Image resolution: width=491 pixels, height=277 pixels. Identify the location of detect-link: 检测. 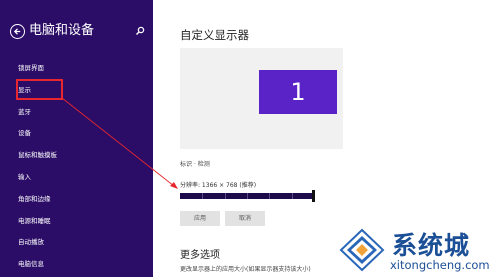
(204, 164).